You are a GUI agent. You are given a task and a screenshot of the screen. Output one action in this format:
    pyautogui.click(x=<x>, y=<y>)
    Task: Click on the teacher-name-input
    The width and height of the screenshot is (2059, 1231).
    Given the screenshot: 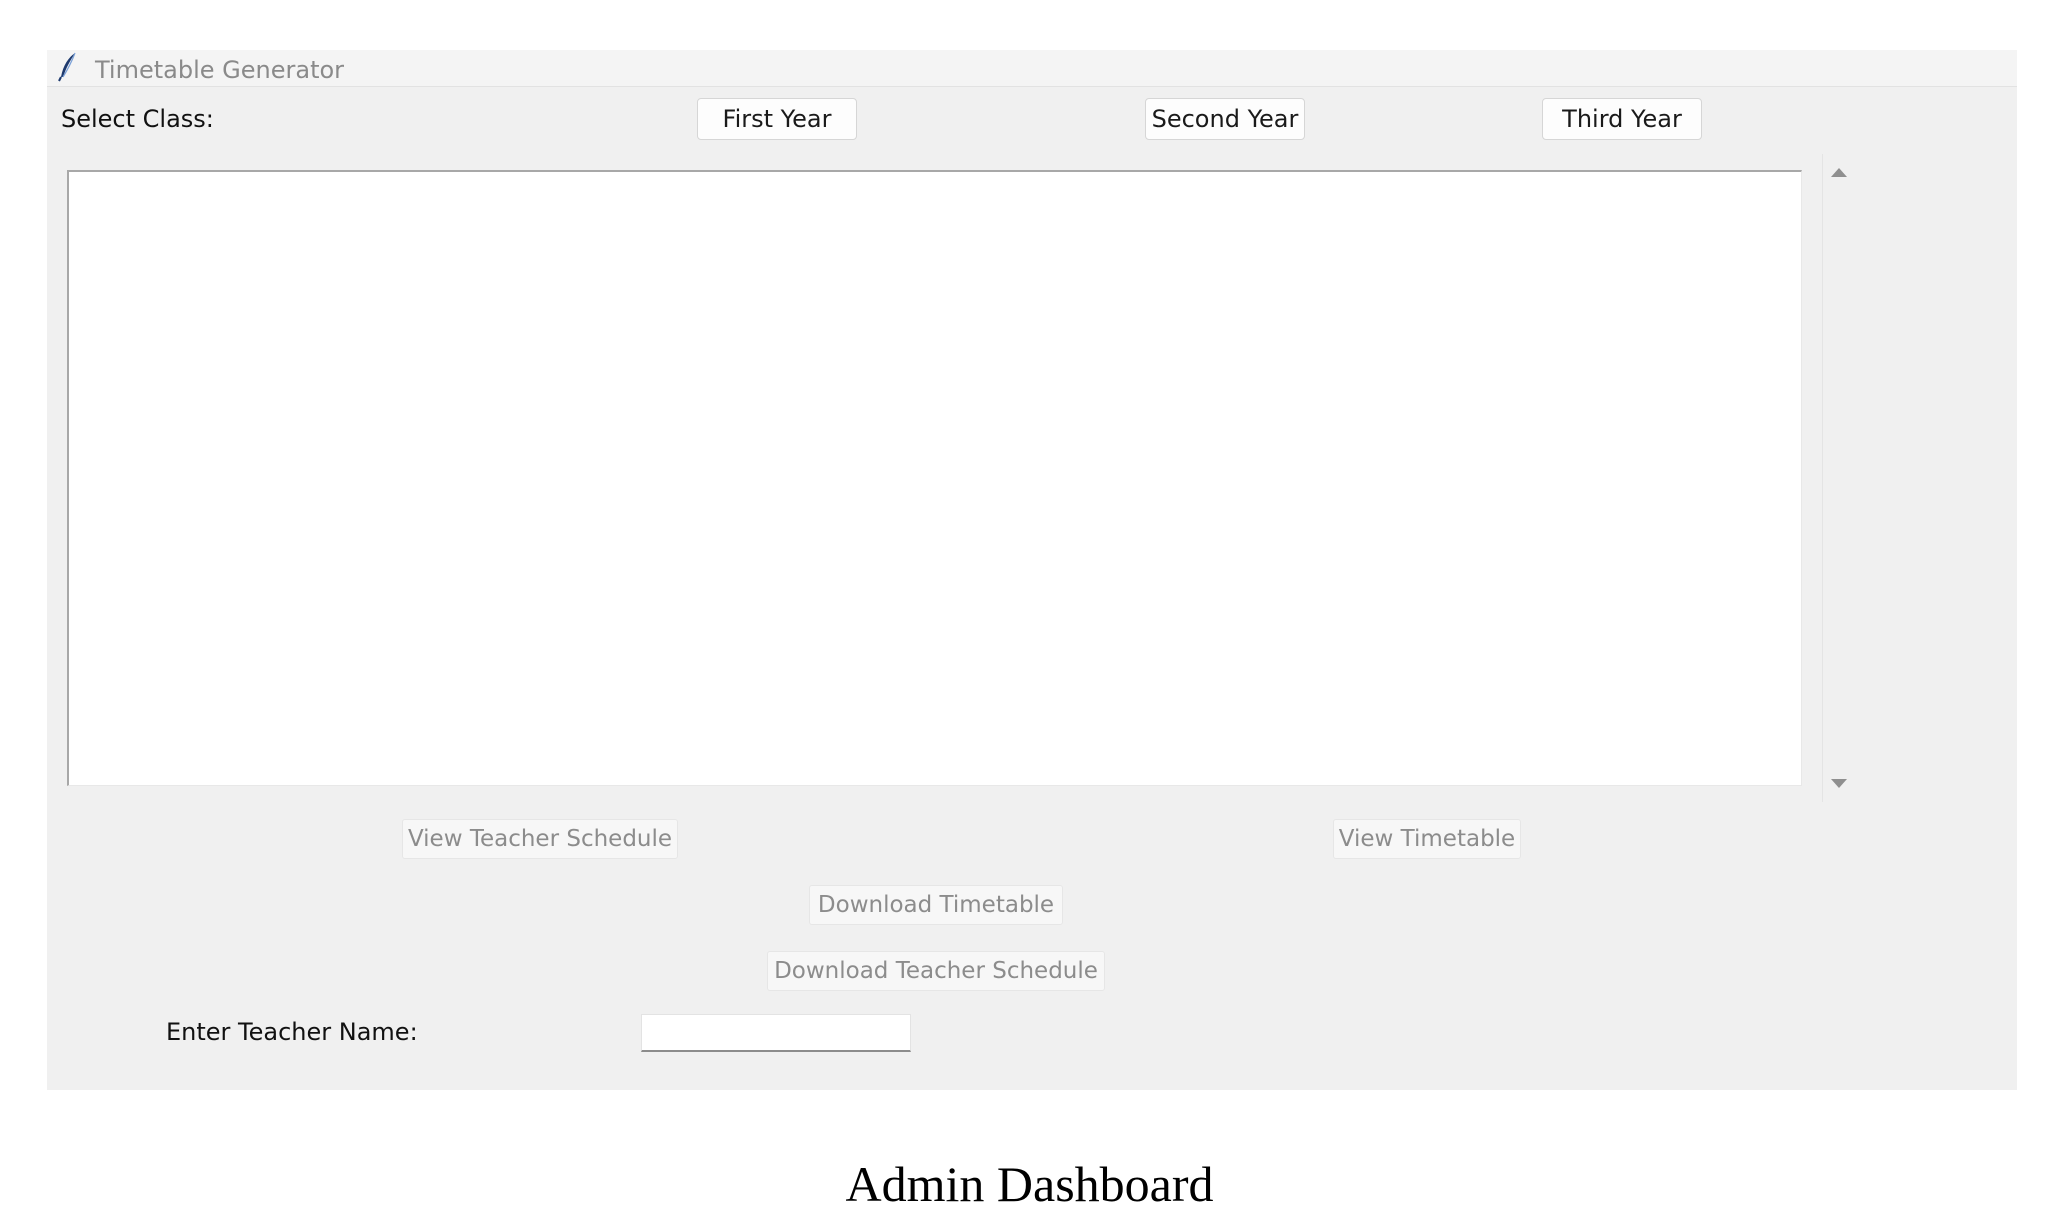 What is the action you would take?
    pyautogui.click(x=776, y=1033)
    